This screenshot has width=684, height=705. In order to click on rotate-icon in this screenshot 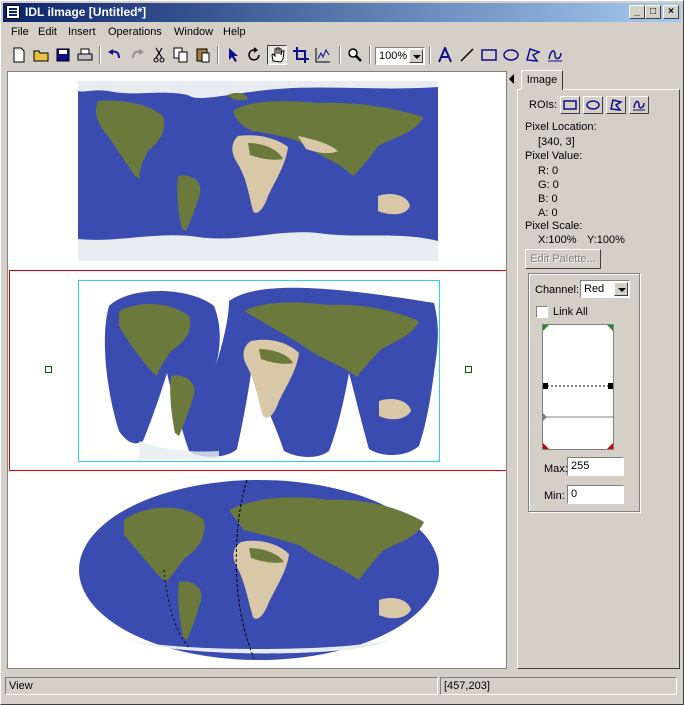, I will do `click(255, 55)`.